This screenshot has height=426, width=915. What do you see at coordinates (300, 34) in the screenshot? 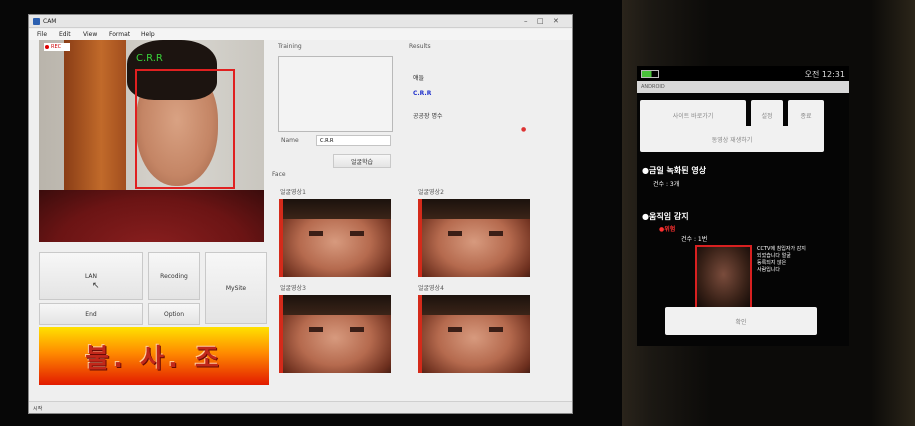
I see `menu-bar: File Edit View Format Help` at bounding box center [300, 34].